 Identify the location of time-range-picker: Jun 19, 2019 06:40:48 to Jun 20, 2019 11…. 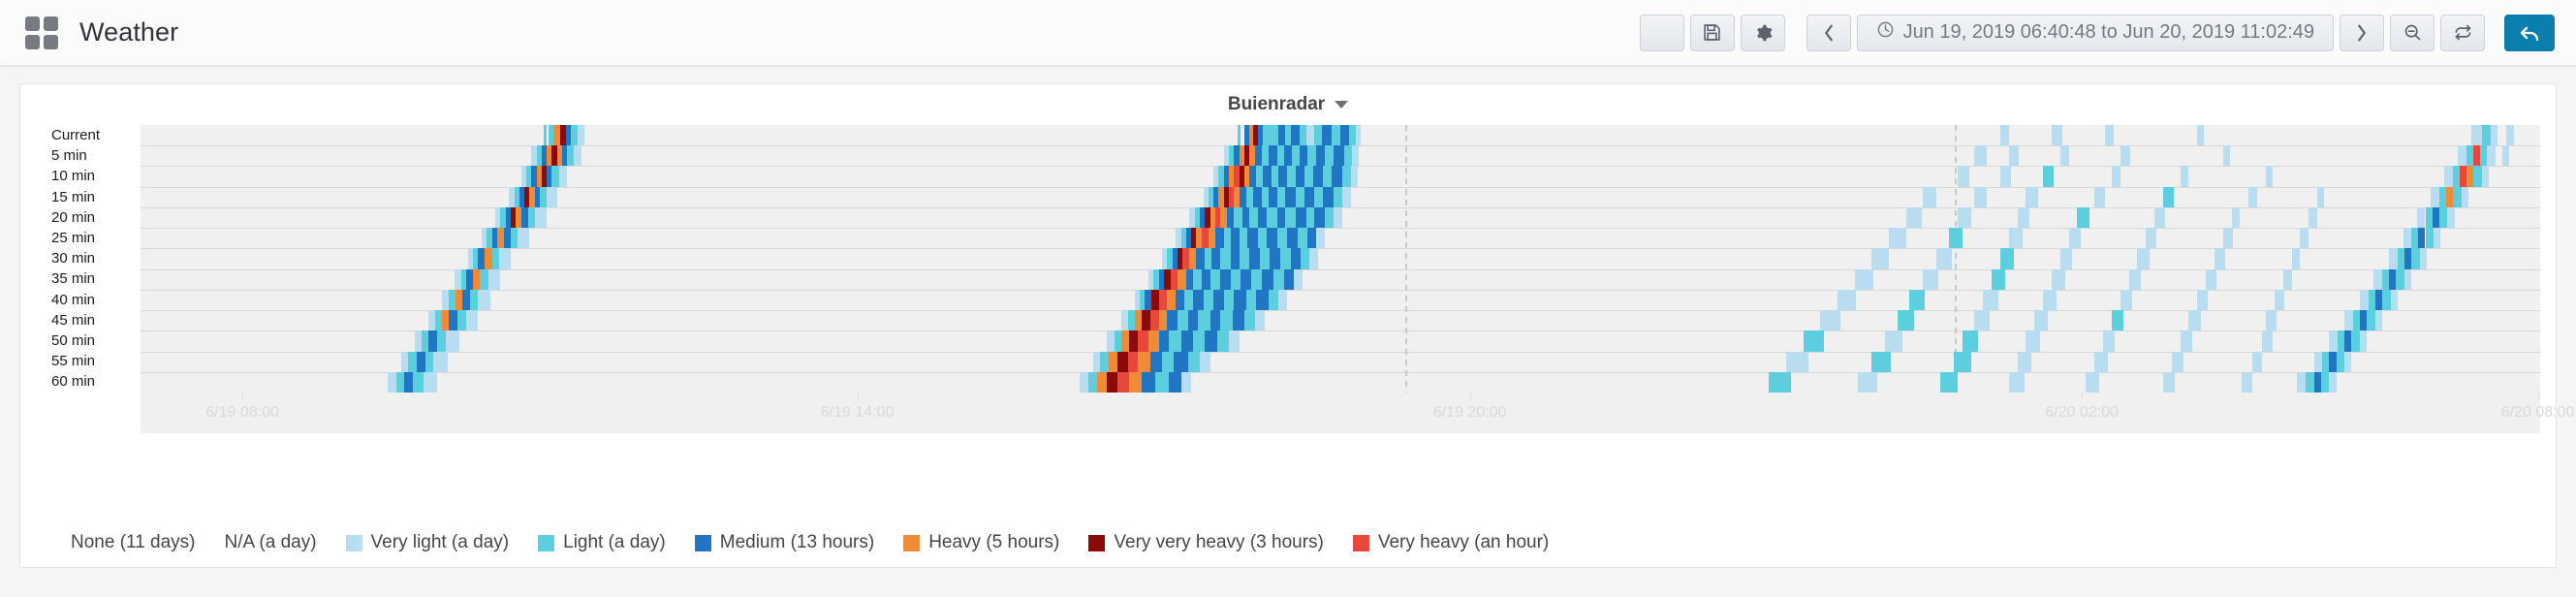
(2095, 32).